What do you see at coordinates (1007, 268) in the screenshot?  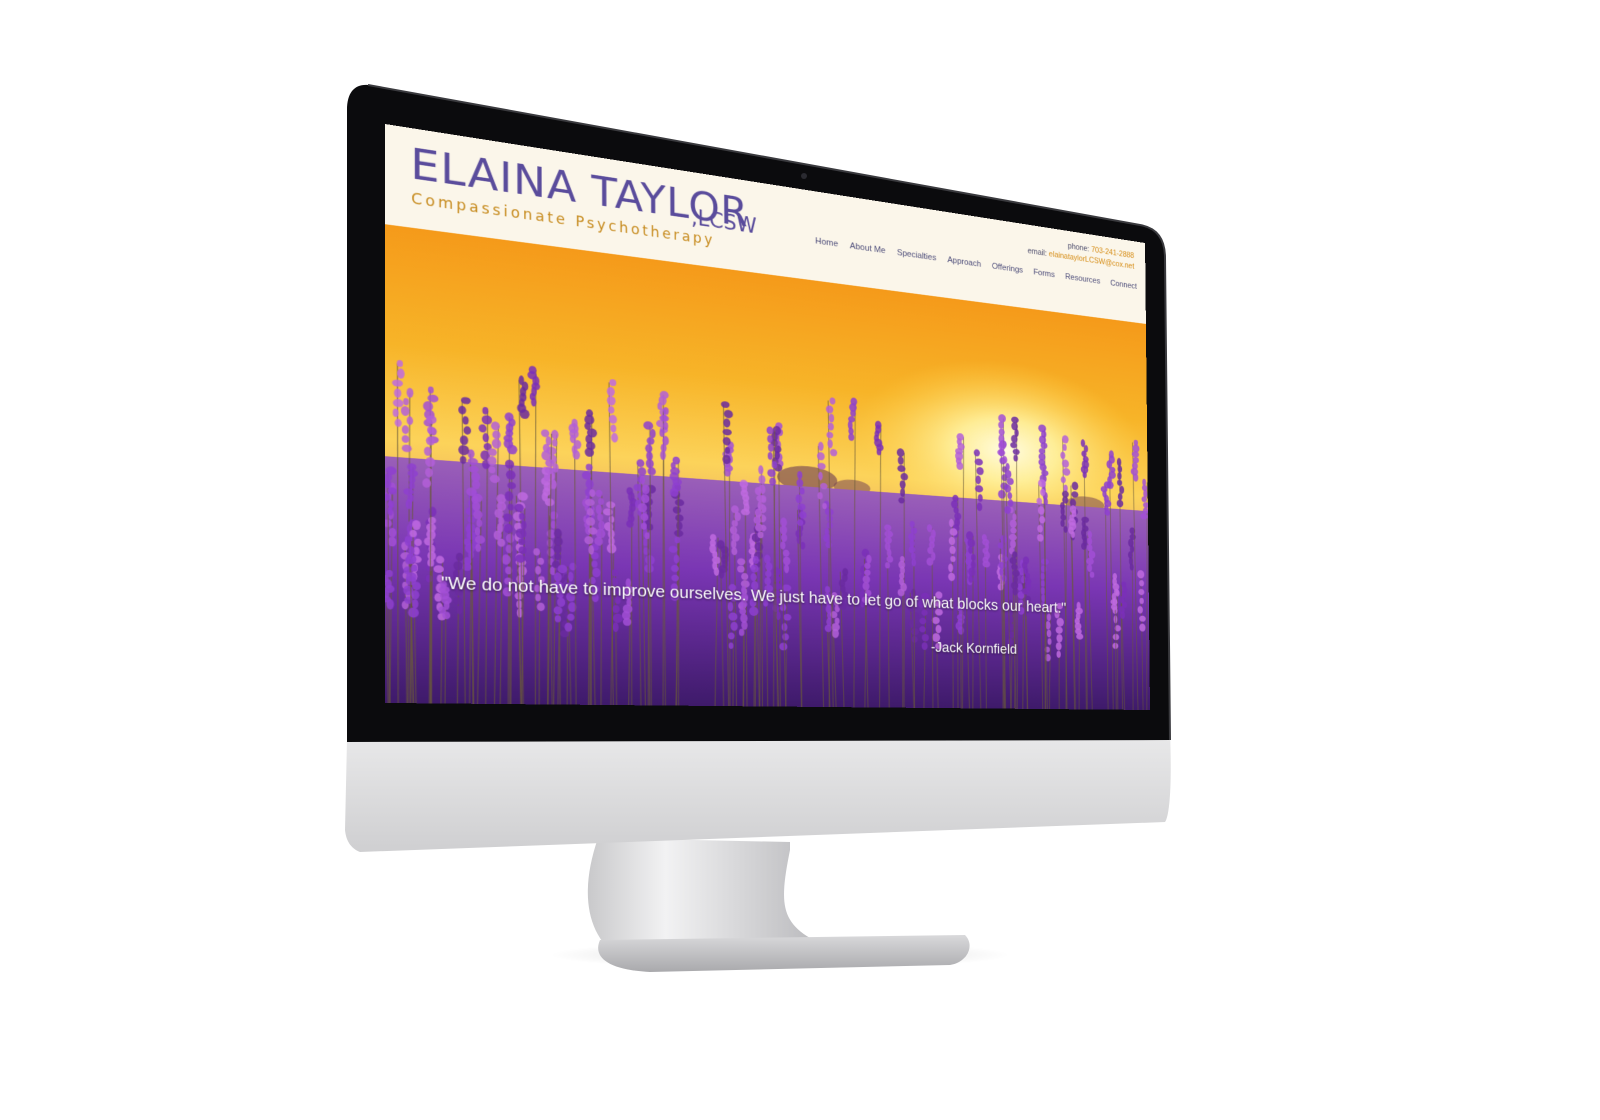 I see `nav-offerings: Offerings` at bounding box center [1007, 268].